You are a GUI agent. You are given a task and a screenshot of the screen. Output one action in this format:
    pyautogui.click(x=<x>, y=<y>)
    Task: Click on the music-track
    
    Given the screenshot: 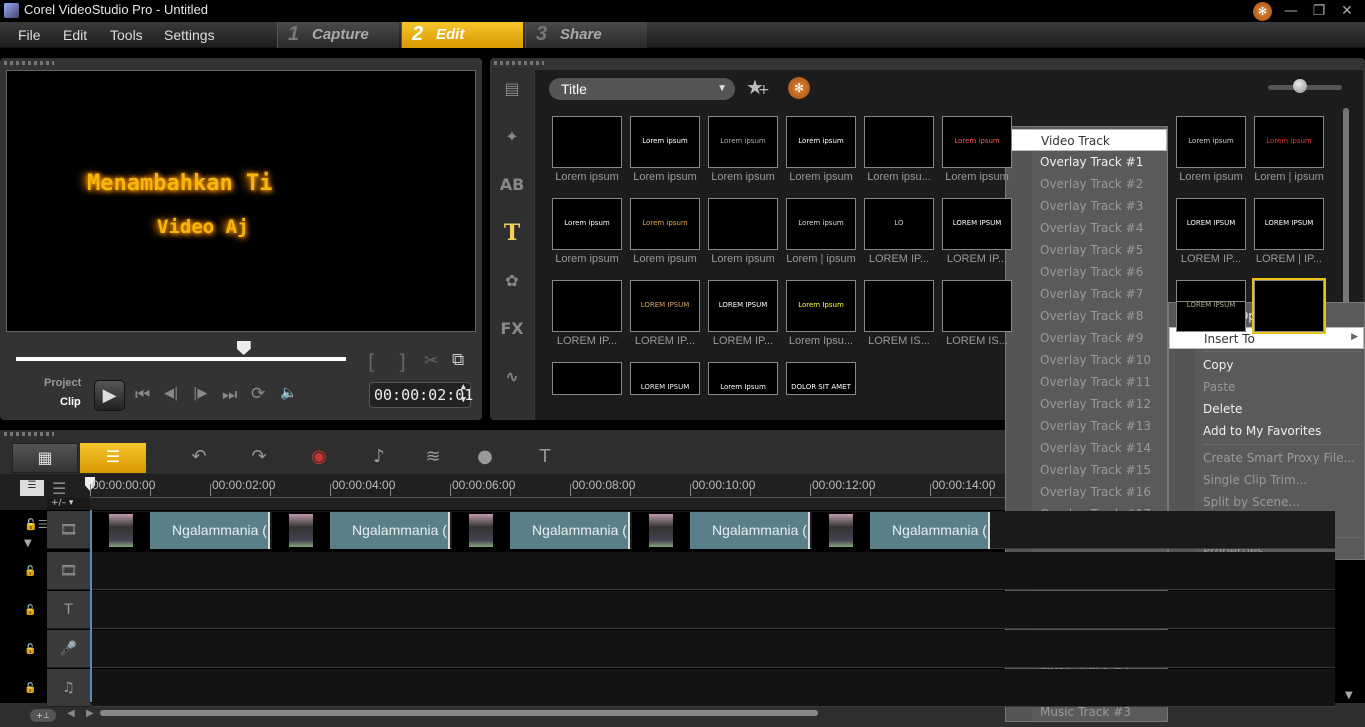 What is the action you would take?
    pyautogui.click(x=713, y=688)
    